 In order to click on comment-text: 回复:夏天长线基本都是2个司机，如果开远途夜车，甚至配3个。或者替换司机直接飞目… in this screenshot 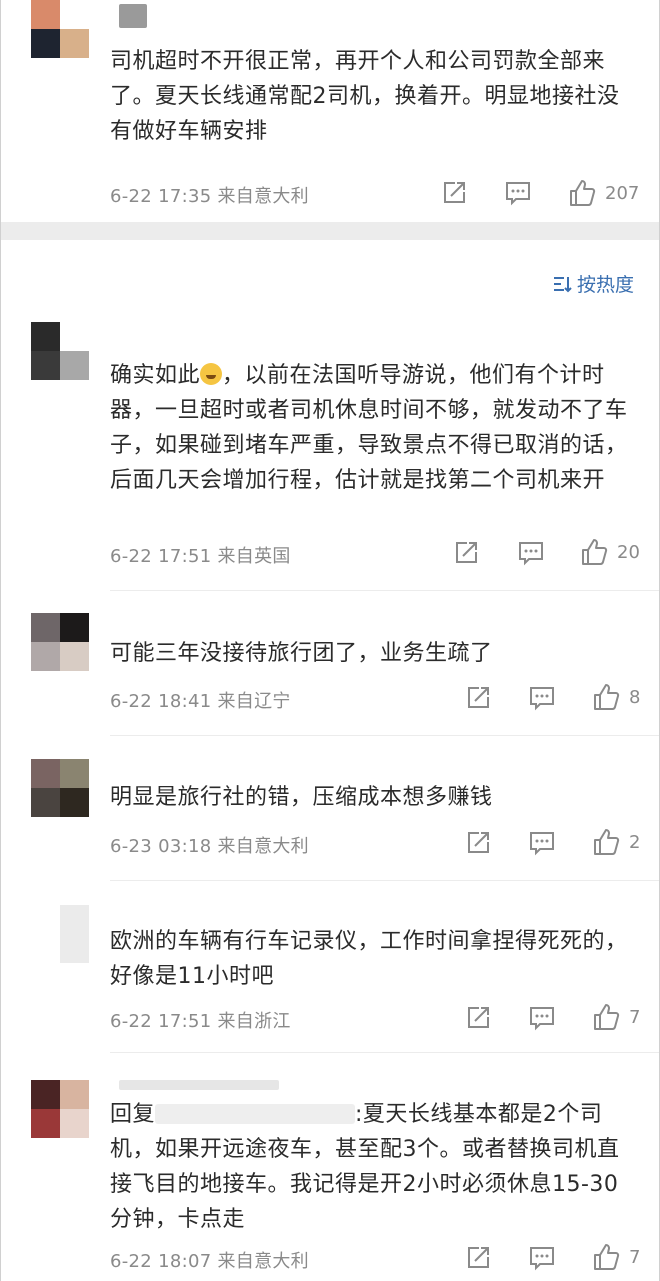, I will do `click(375, 1167)`.